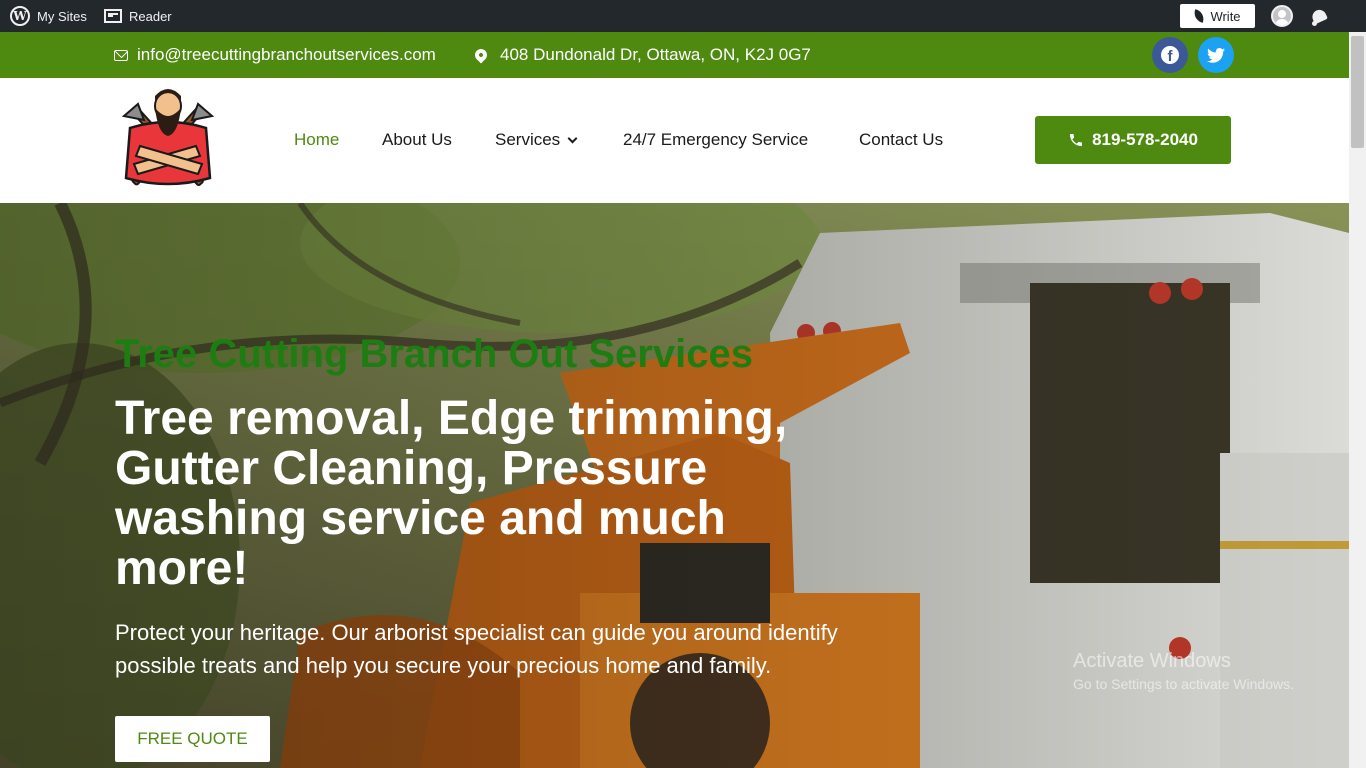 The width and height of the screenshot is (1366, 768). I want to click on email-link: info@treecuttingbranchoutservices.com, so click(275, 55).